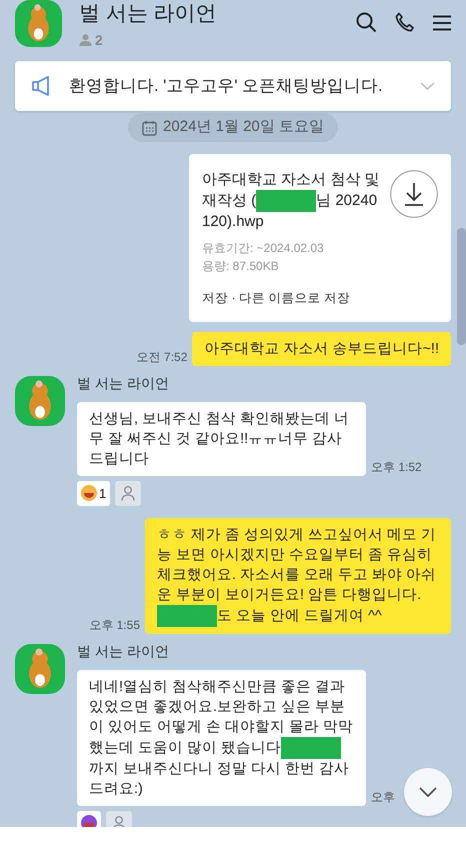 The height and width of the screenshot is (855, 466). What do you see at coordinates (162, 357) in the screenshot?
I see `message-time: 오전 7:52` at bounding box center [162, 357].